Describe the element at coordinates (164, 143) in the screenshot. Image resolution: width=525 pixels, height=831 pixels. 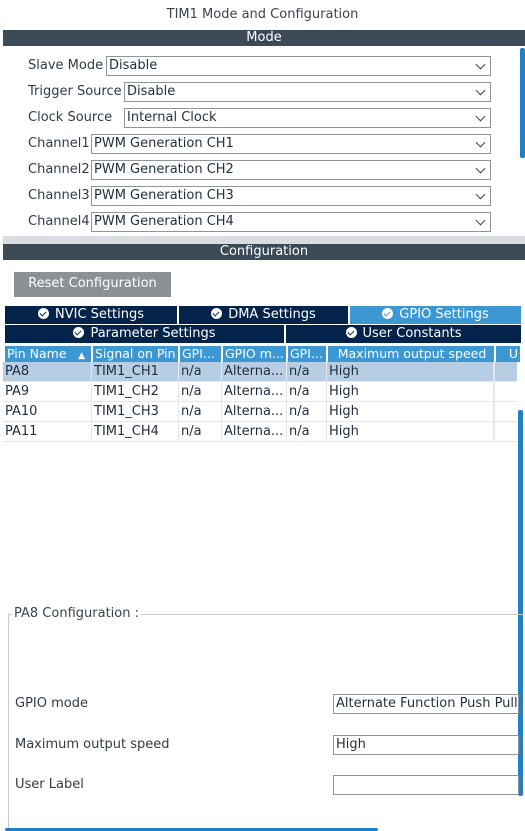
I see `channel1-value: PWM Generation CH1` at that location.